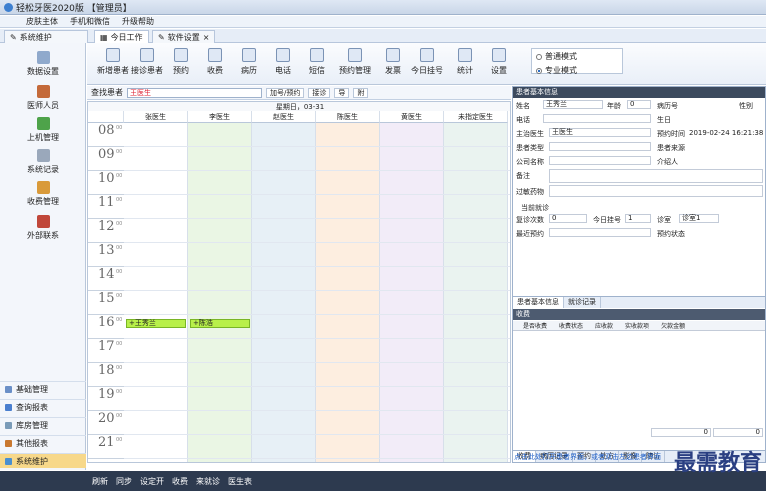 The image size is (766, 491). I want to click on visits-field: 0, so click(568, 218).